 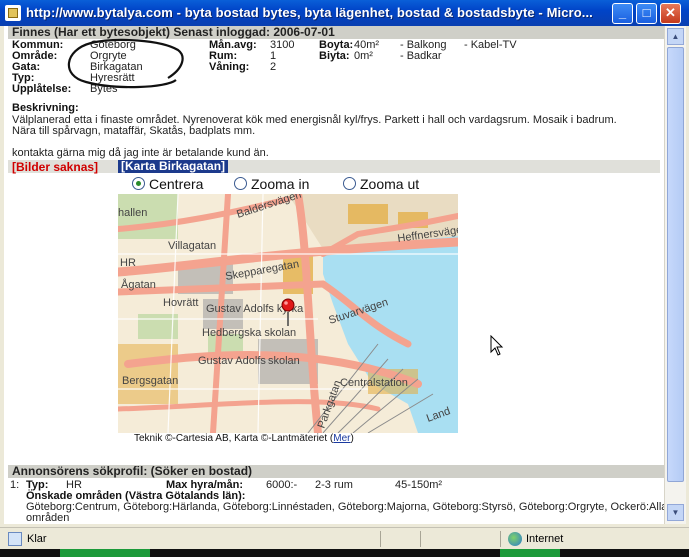 What do you see at coordinates (138, 284) in the screenshot?
I see `map-label-agatan: Ågatan` at bounding box center [138, 284].